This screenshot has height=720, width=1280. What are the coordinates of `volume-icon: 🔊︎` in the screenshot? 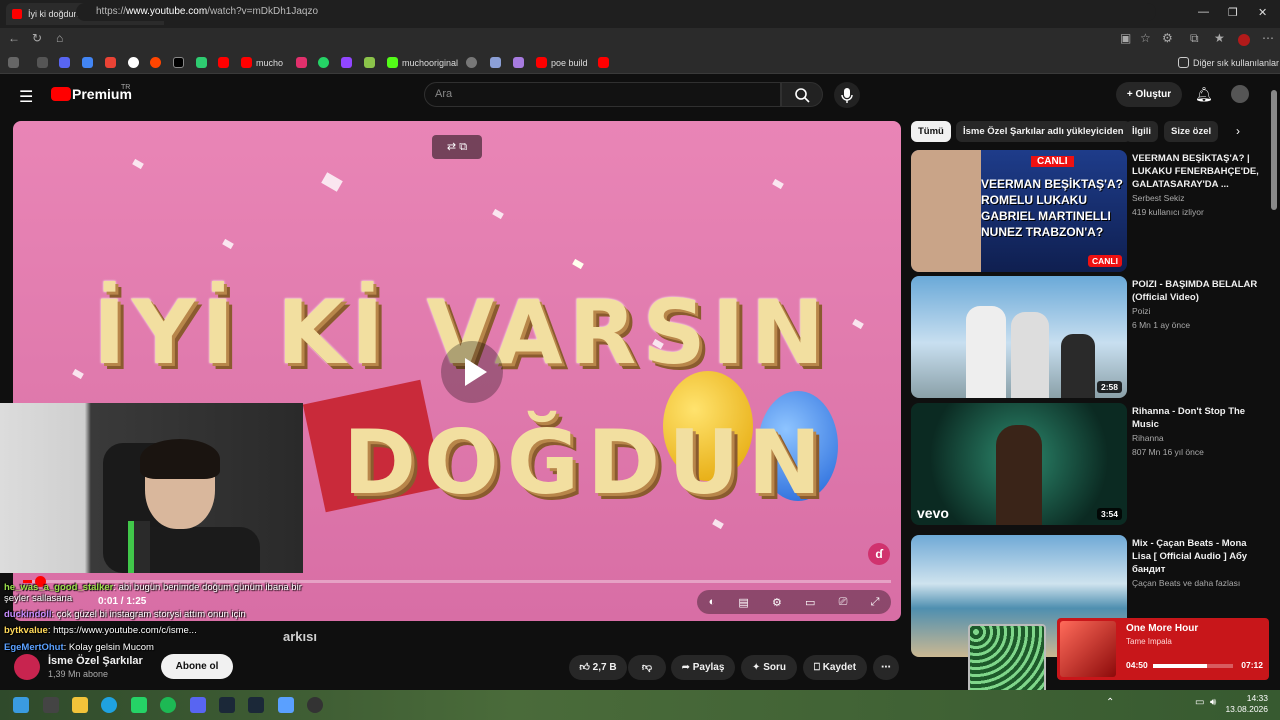 It's located at (1213, 702).